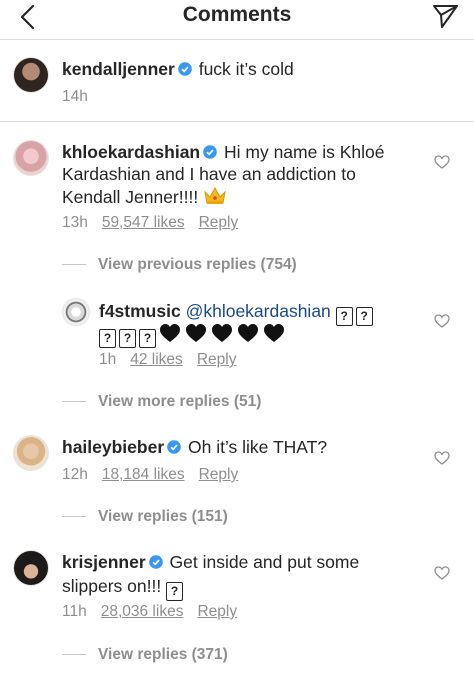 This screenshot has height=686, width=474. I want to click on view-replies-link: View replies (371), so click(145, 655).